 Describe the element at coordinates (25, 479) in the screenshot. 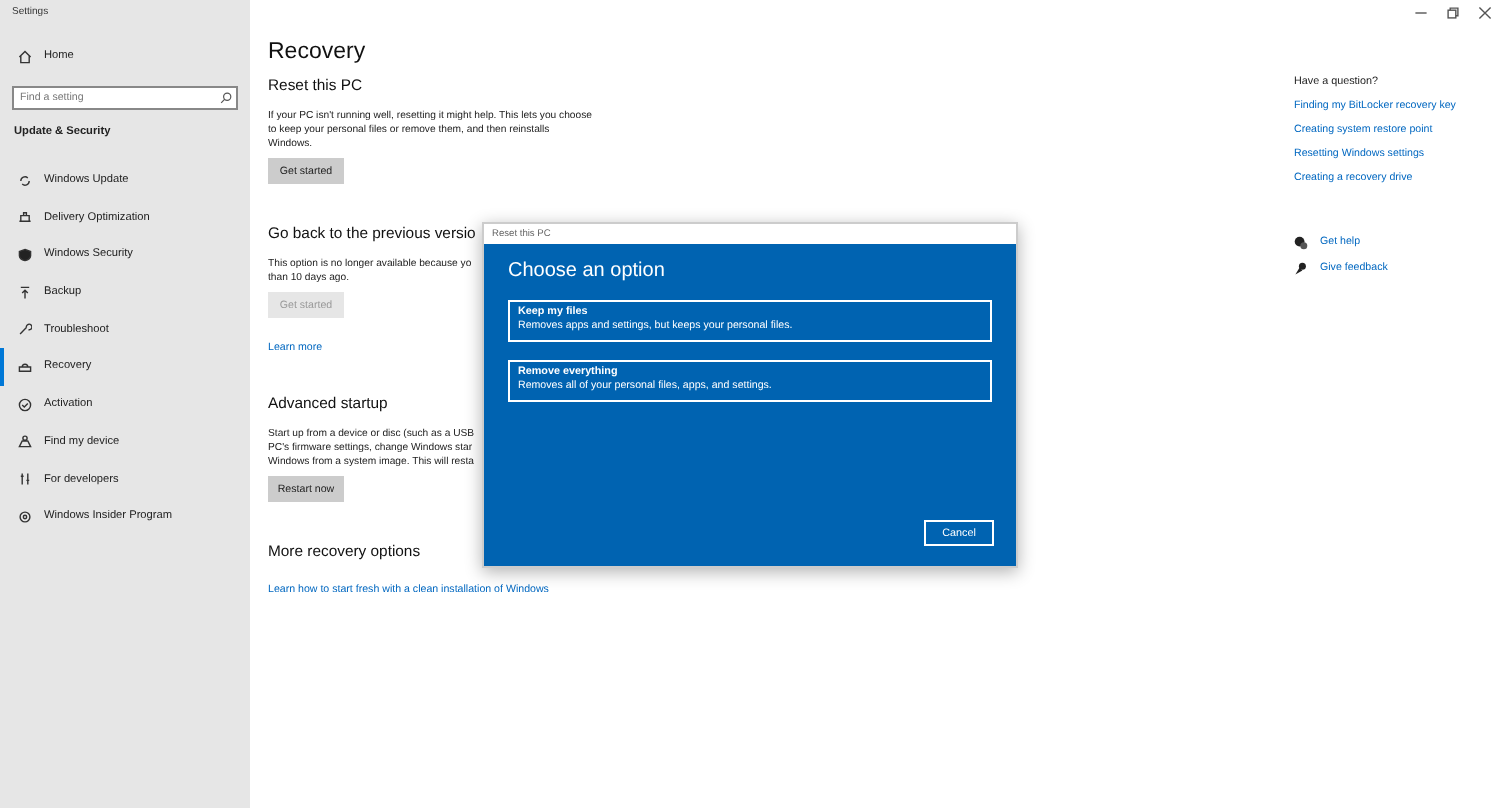

I see `developer-icon` at that location.